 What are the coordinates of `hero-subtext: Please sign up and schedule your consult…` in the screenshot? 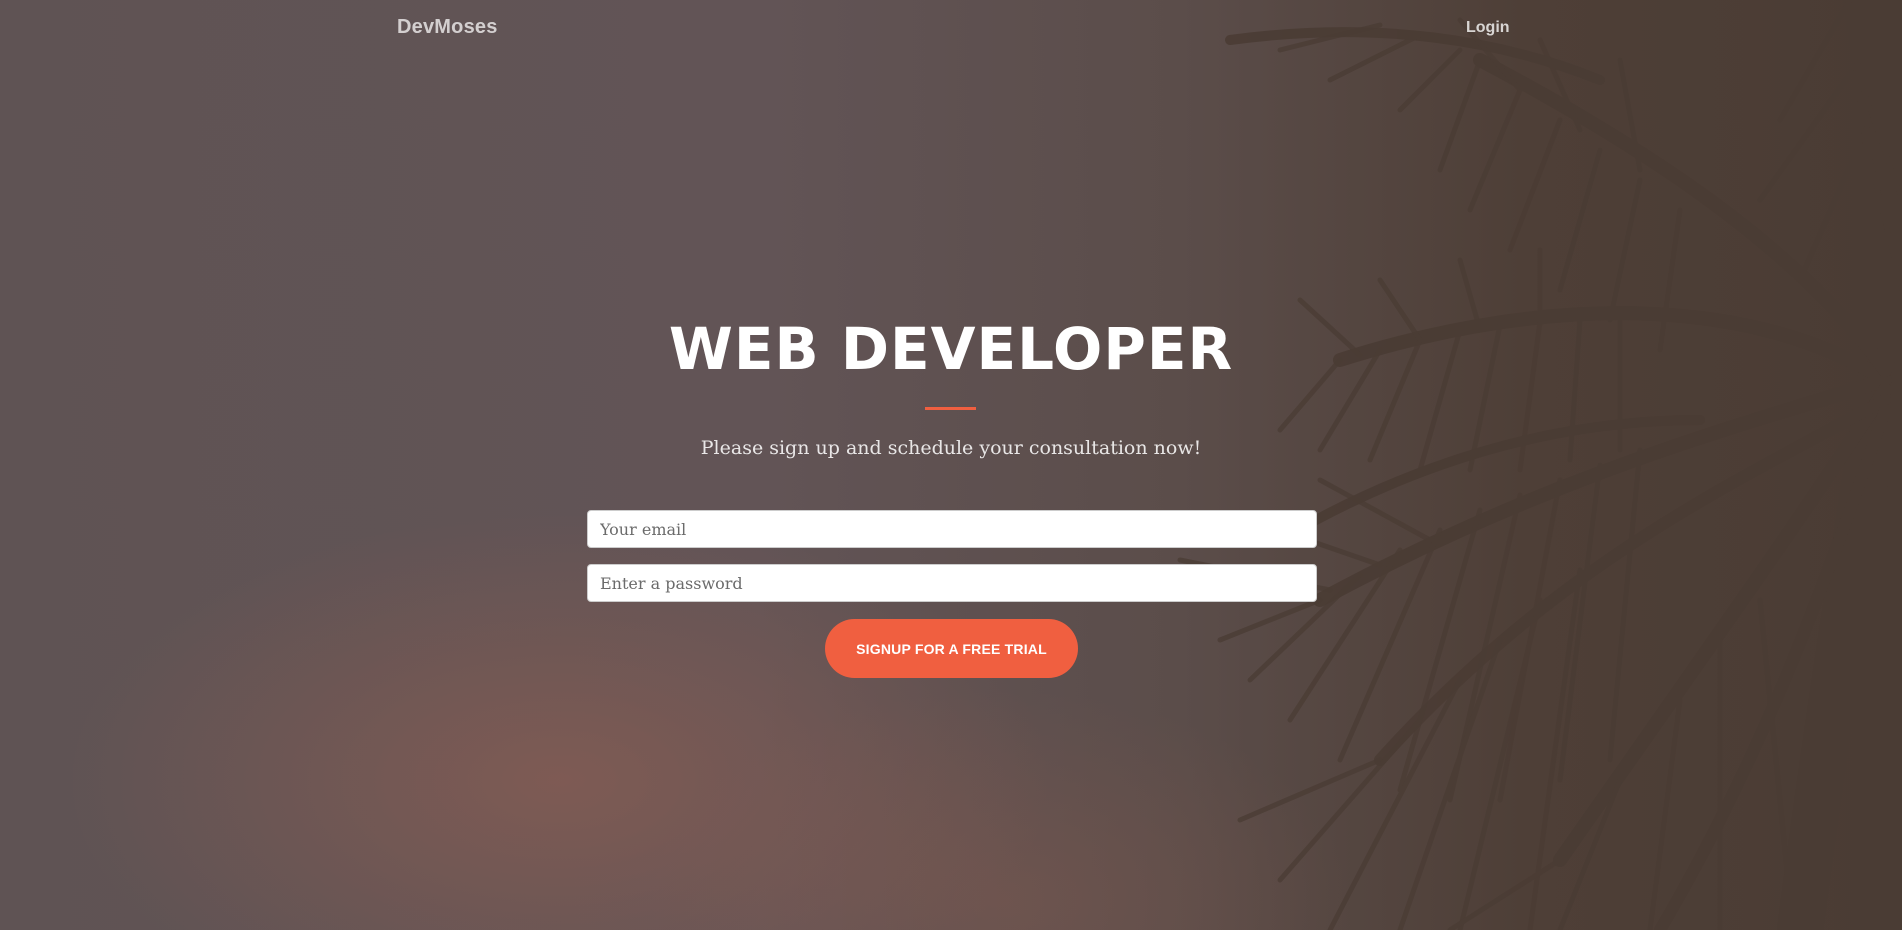 It's located at (951, 448).